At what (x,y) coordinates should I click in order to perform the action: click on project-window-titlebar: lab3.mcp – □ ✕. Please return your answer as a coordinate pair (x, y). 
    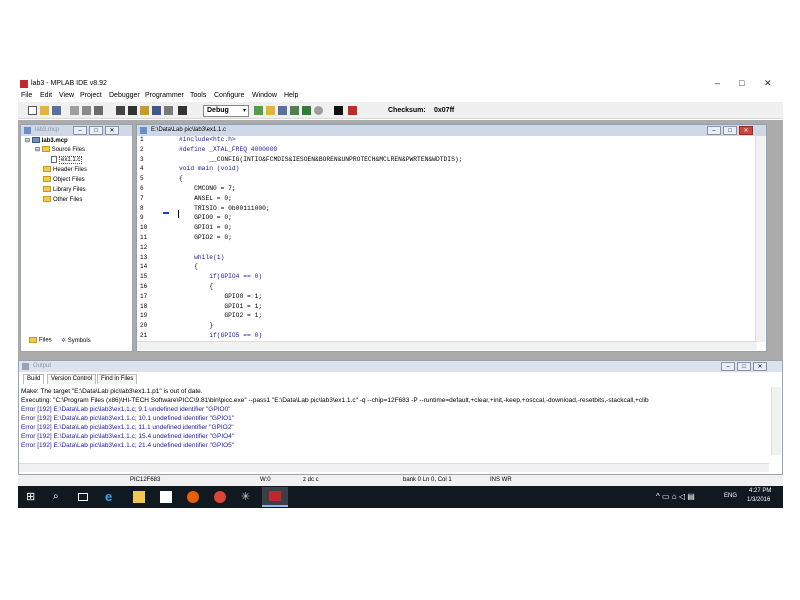
    Looking at the image, I should click on (76, 130).